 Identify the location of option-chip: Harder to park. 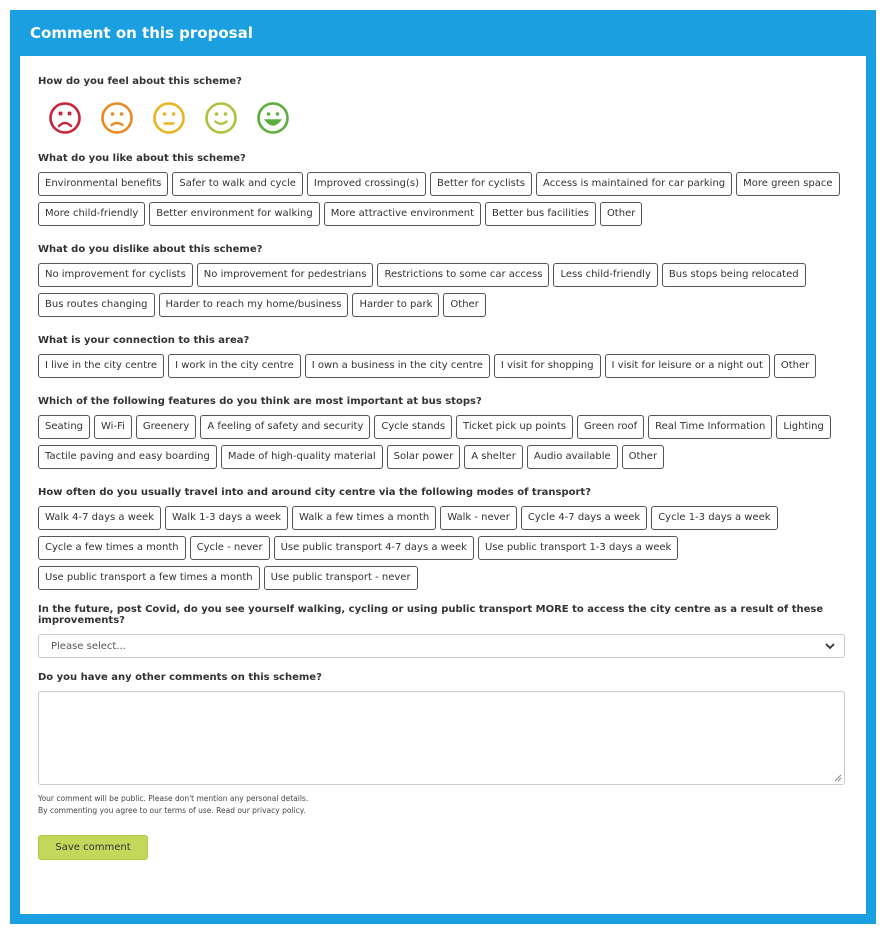
(396, 305).